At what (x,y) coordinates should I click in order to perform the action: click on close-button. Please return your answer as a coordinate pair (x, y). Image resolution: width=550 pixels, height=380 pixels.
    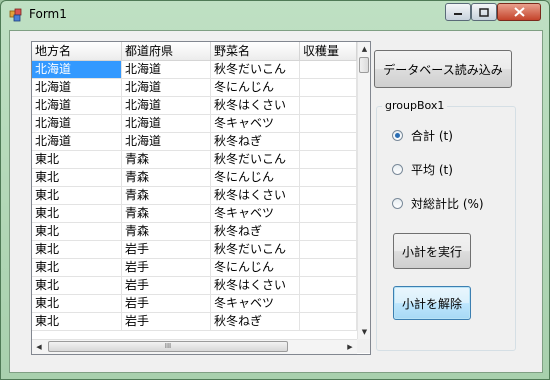
    Looking at the image, I should click on (519, 12).